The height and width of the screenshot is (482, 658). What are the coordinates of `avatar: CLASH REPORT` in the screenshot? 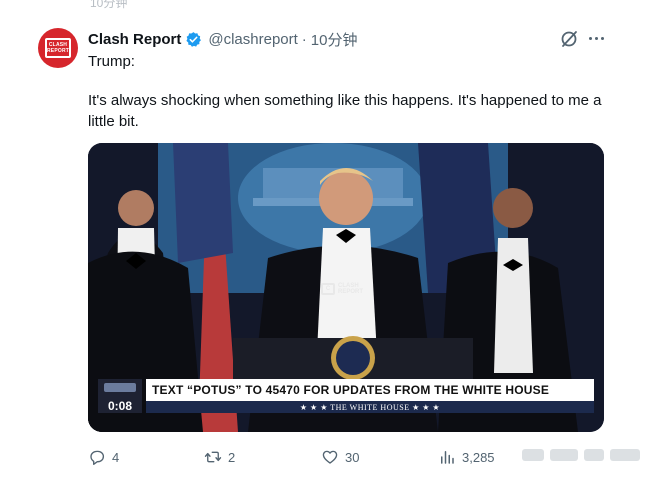 It's located at (58, 48).